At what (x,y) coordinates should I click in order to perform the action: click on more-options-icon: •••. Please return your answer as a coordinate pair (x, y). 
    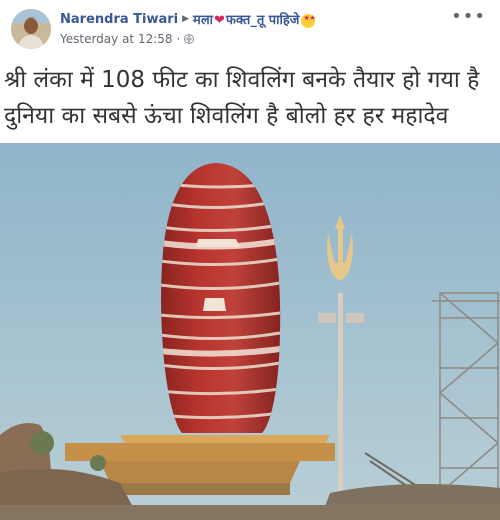
    Looking at the image, I should click on (468, 17).